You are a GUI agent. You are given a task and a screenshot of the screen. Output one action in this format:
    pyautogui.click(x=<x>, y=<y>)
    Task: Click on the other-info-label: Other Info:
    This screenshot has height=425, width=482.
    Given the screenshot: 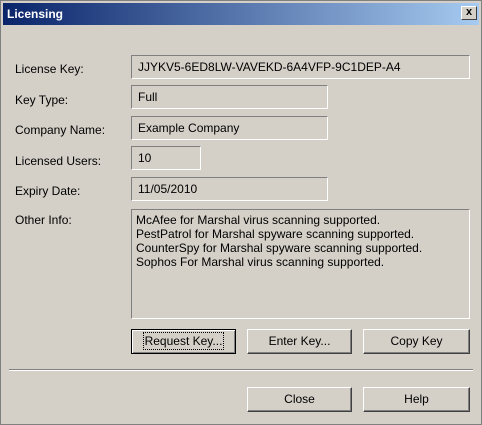 What is the action you would take?
    pyautogui.click(x=43, y=220)
    